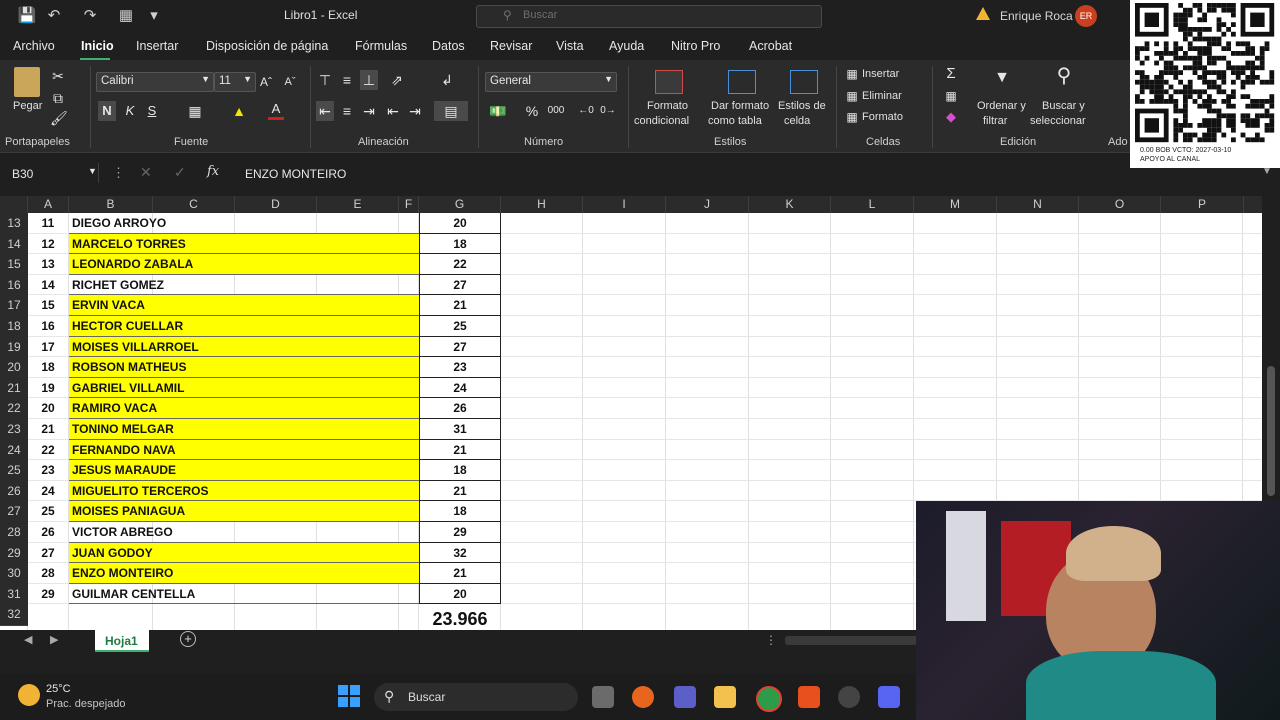 The image size is (1280, 720). I want to click on cell-name: GUILMAR CENTELLA, so click(244, 594).